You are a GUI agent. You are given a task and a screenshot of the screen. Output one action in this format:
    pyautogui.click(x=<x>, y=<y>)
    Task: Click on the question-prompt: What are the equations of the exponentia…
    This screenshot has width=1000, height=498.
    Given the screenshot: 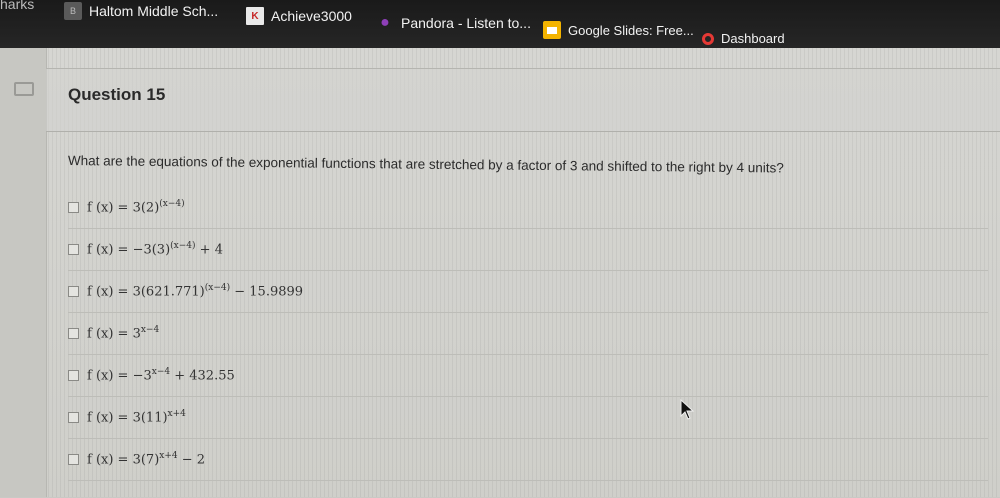 What is the action you would take?
    pyautogui.click(x=425, y=164)
    